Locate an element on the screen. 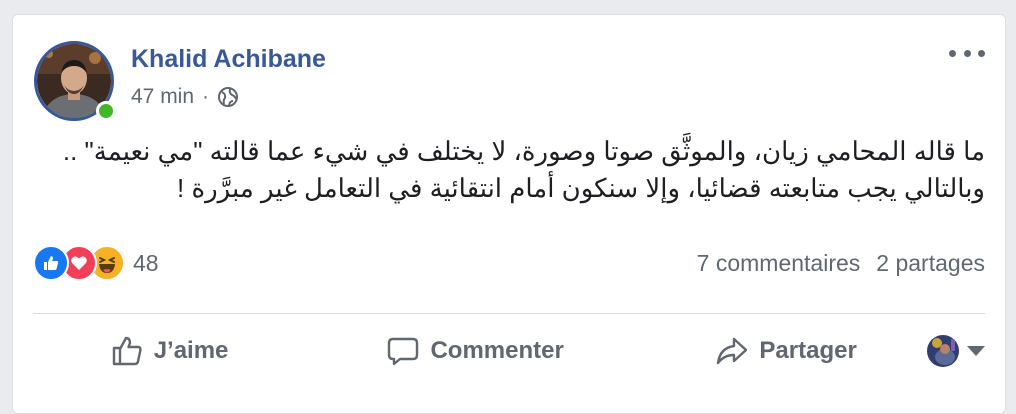 This screenshot has width=1016, height=414. like-button-label: J’aime is located at coordinates (191, 350).